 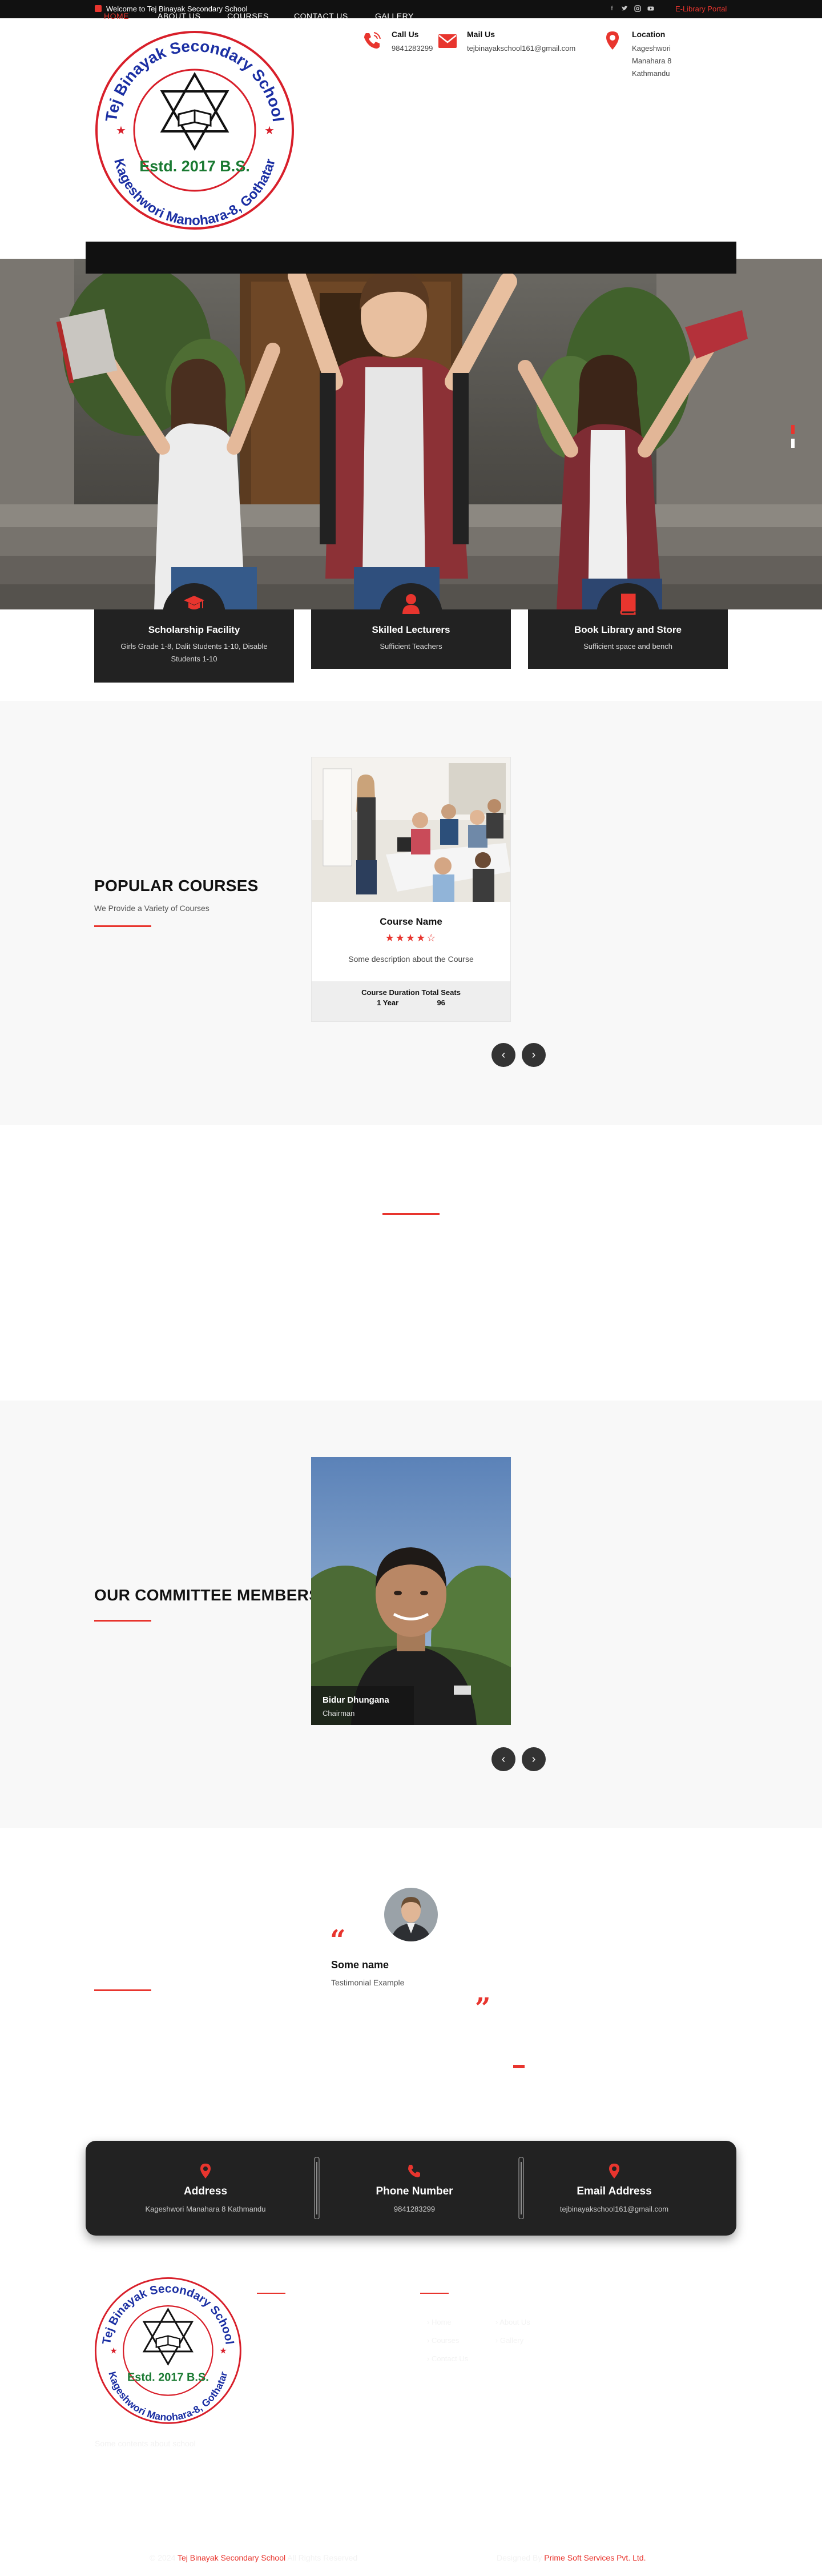 I want to click on course-seats: 96, so click(x=441, y=1002).